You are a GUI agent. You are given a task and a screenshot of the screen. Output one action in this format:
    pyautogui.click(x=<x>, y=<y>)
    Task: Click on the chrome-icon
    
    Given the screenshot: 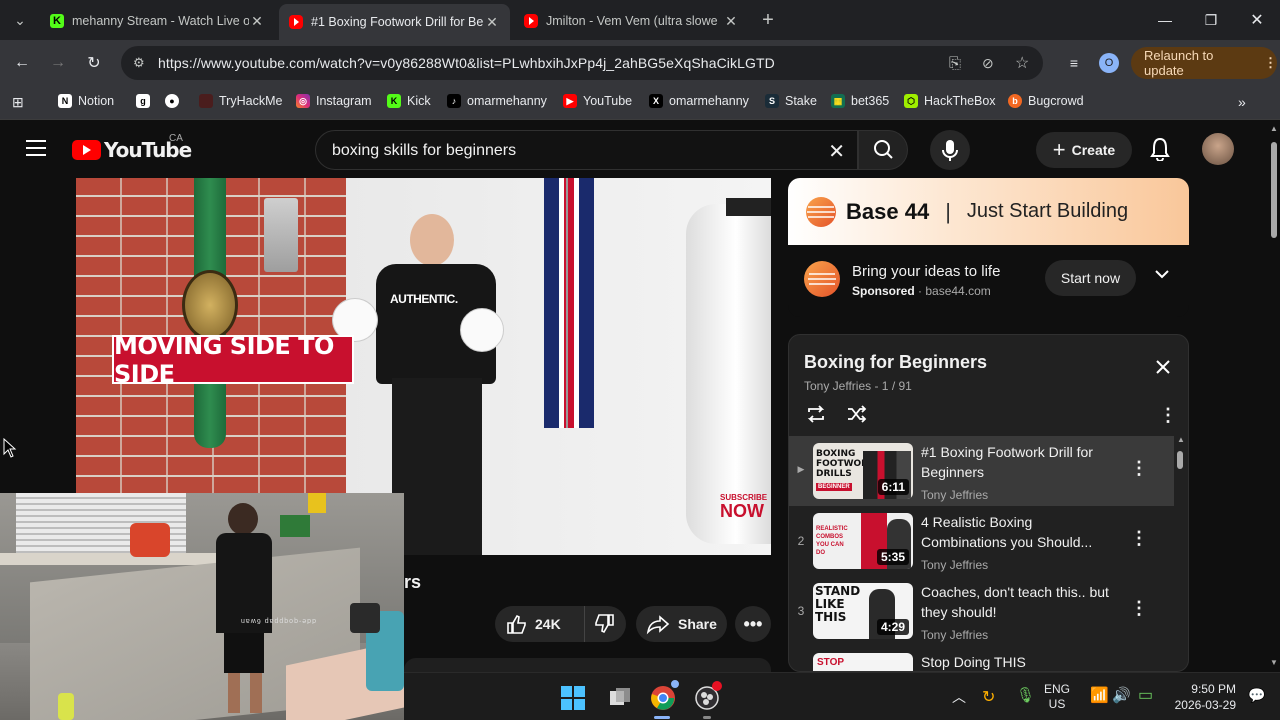 What is the action you would take?
    pyautogui.click(x=665, y=697)
    